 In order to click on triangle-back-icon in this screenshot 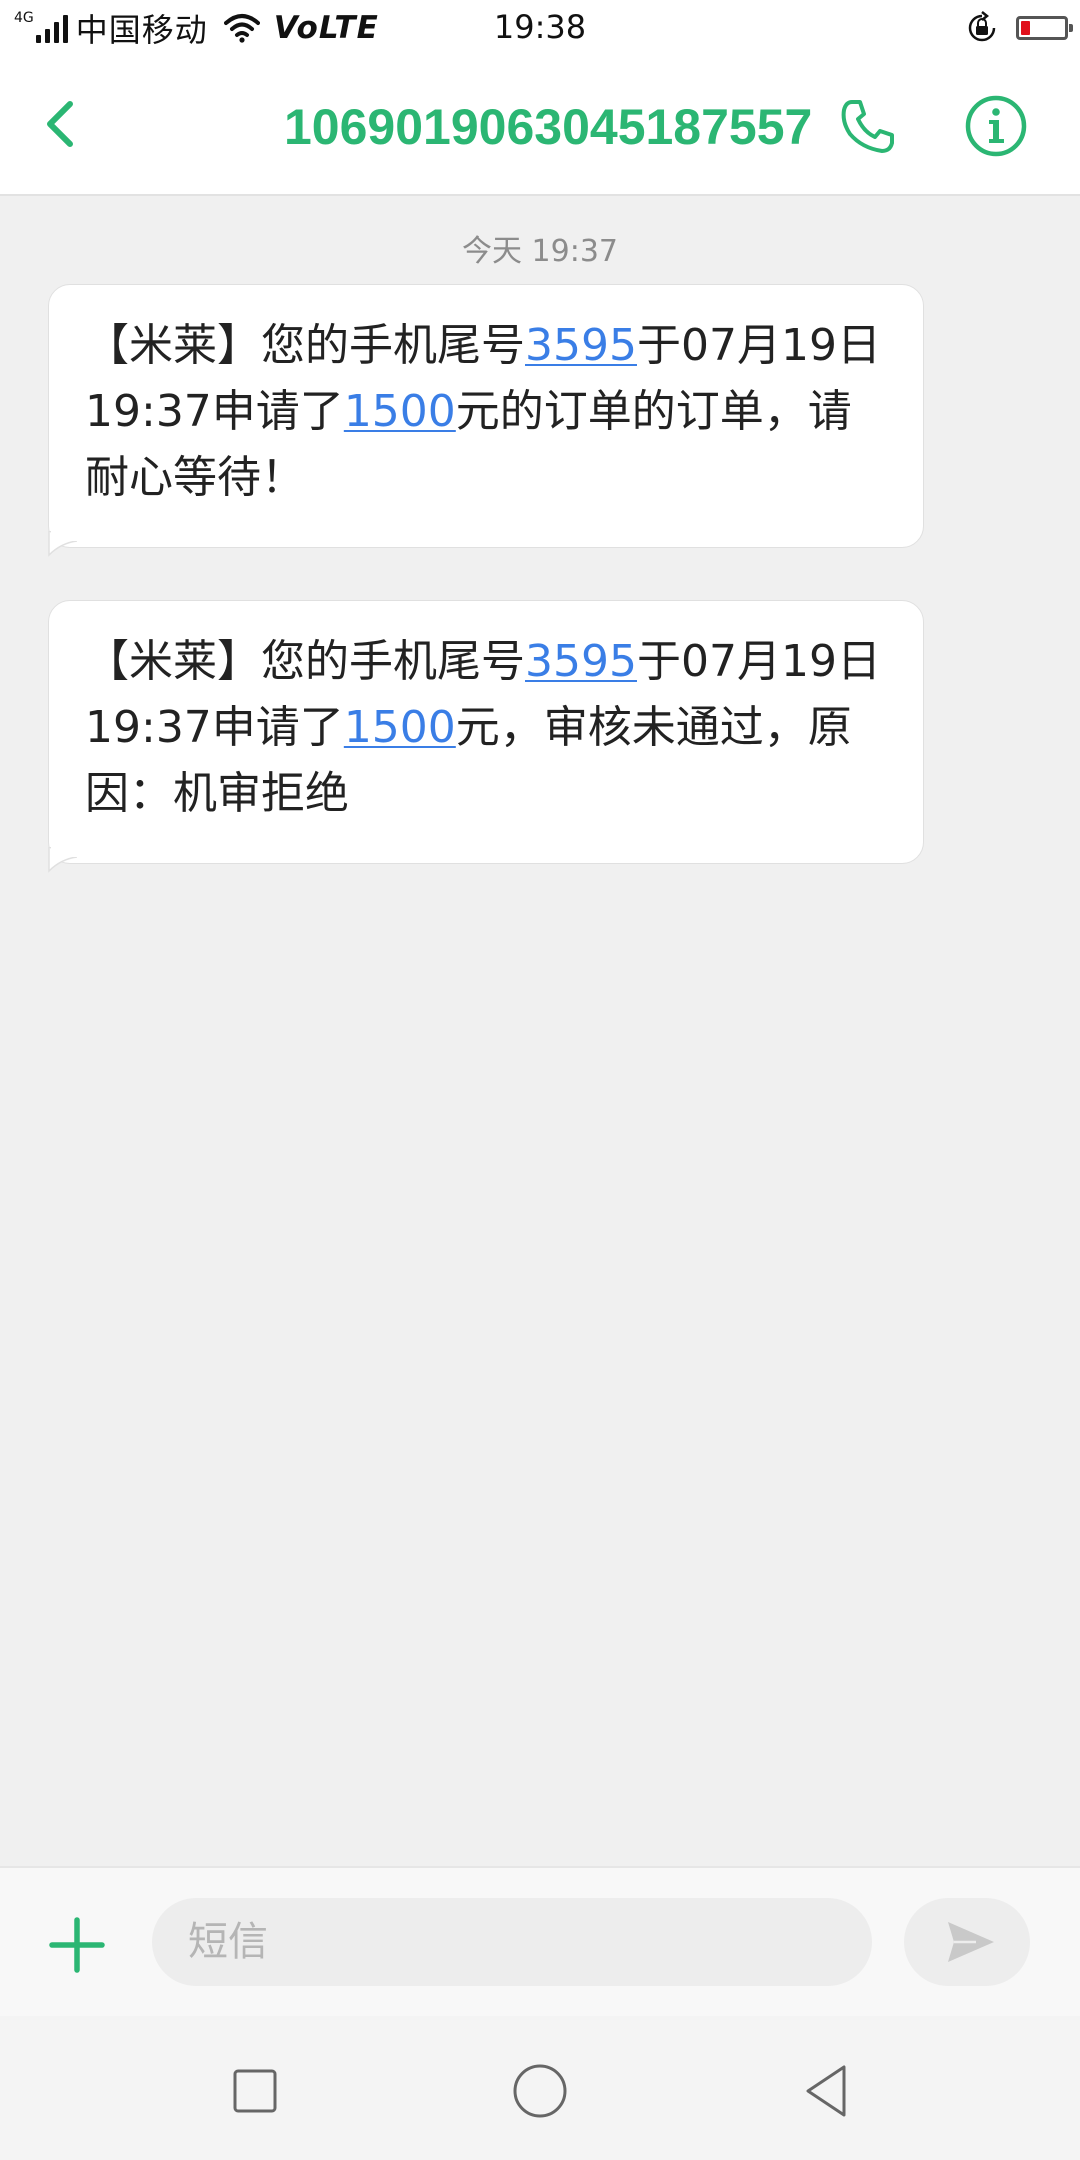, I will do `click(826, 2091)`.